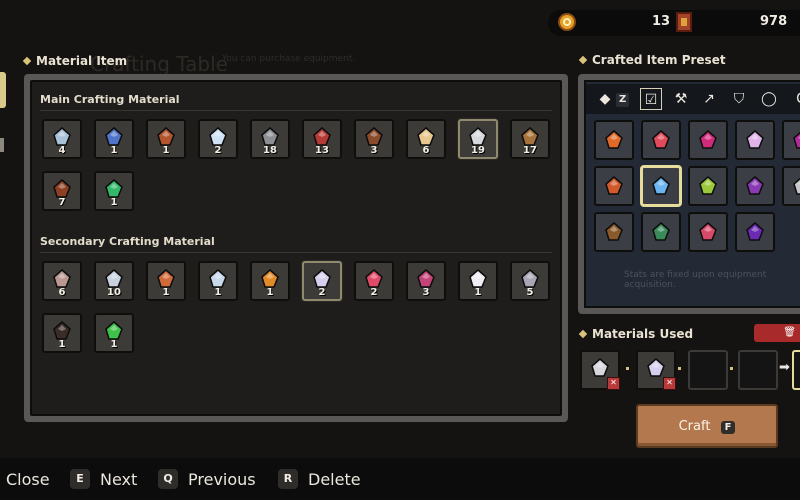  Describe the element at coordinates (118, 479) in the screenshot. I see `next-button: Next` at that location.